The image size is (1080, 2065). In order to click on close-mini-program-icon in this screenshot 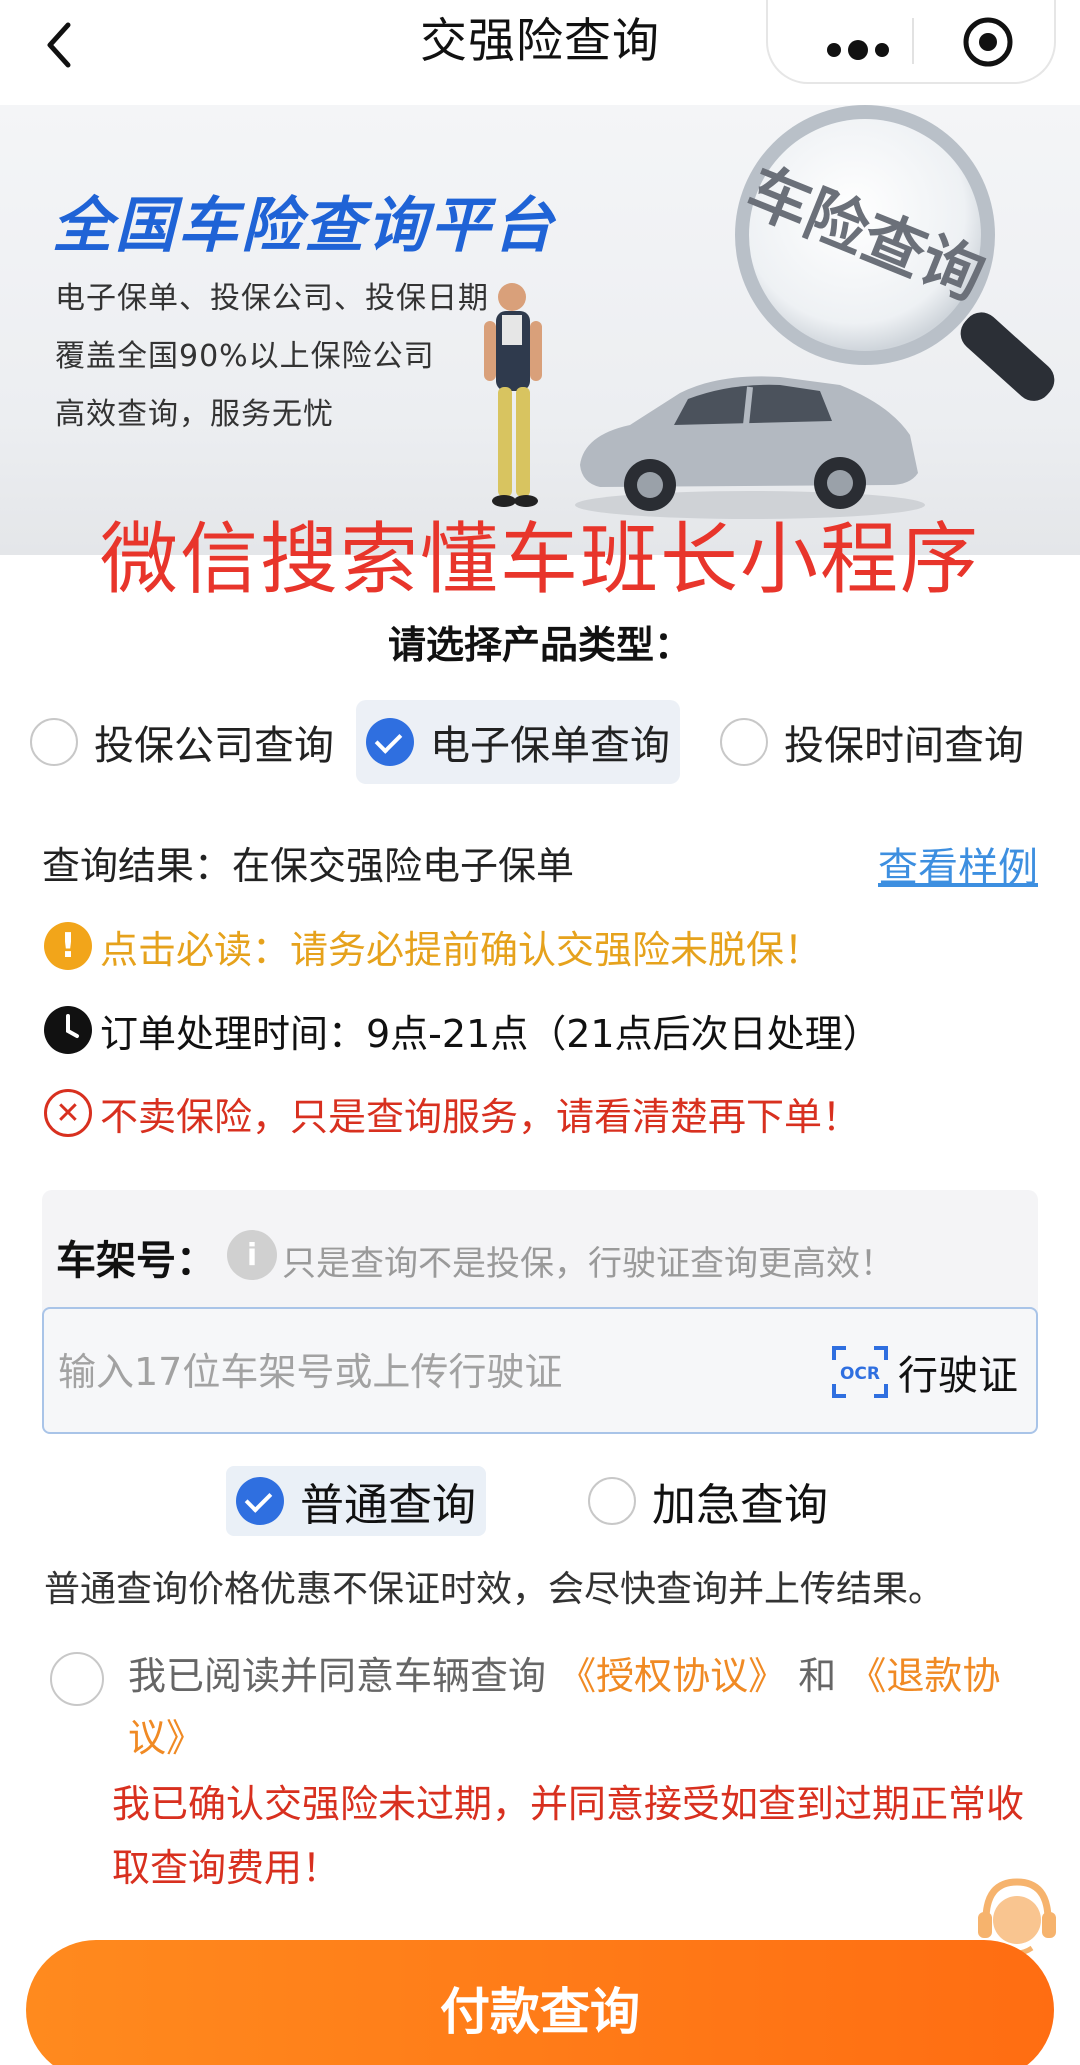, I will do `click(988, 42)`.